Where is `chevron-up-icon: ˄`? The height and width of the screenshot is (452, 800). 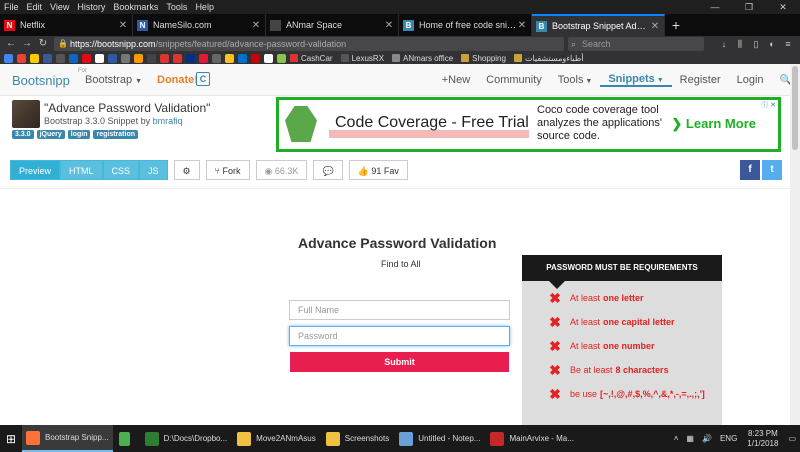 chevron-up-icon: ˄ is located at coordinates (676, 438).